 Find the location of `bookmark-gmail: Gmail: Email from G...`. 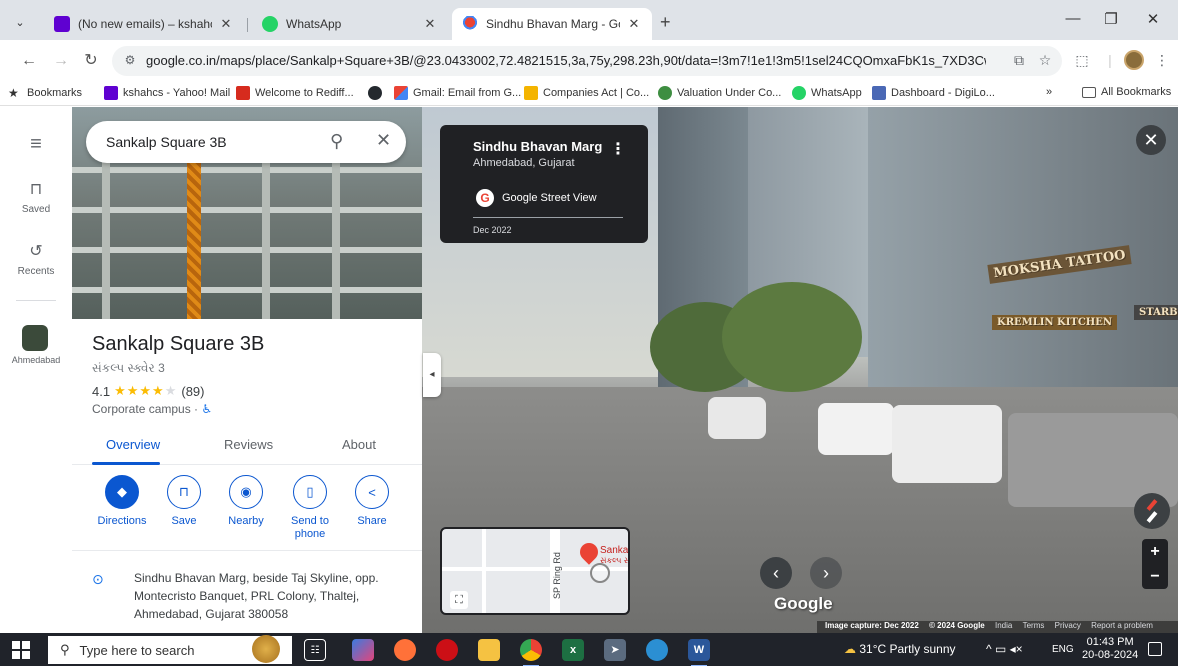

bookmark-gmail: Gmail: Email from G... is located at coordinates (457, 93).